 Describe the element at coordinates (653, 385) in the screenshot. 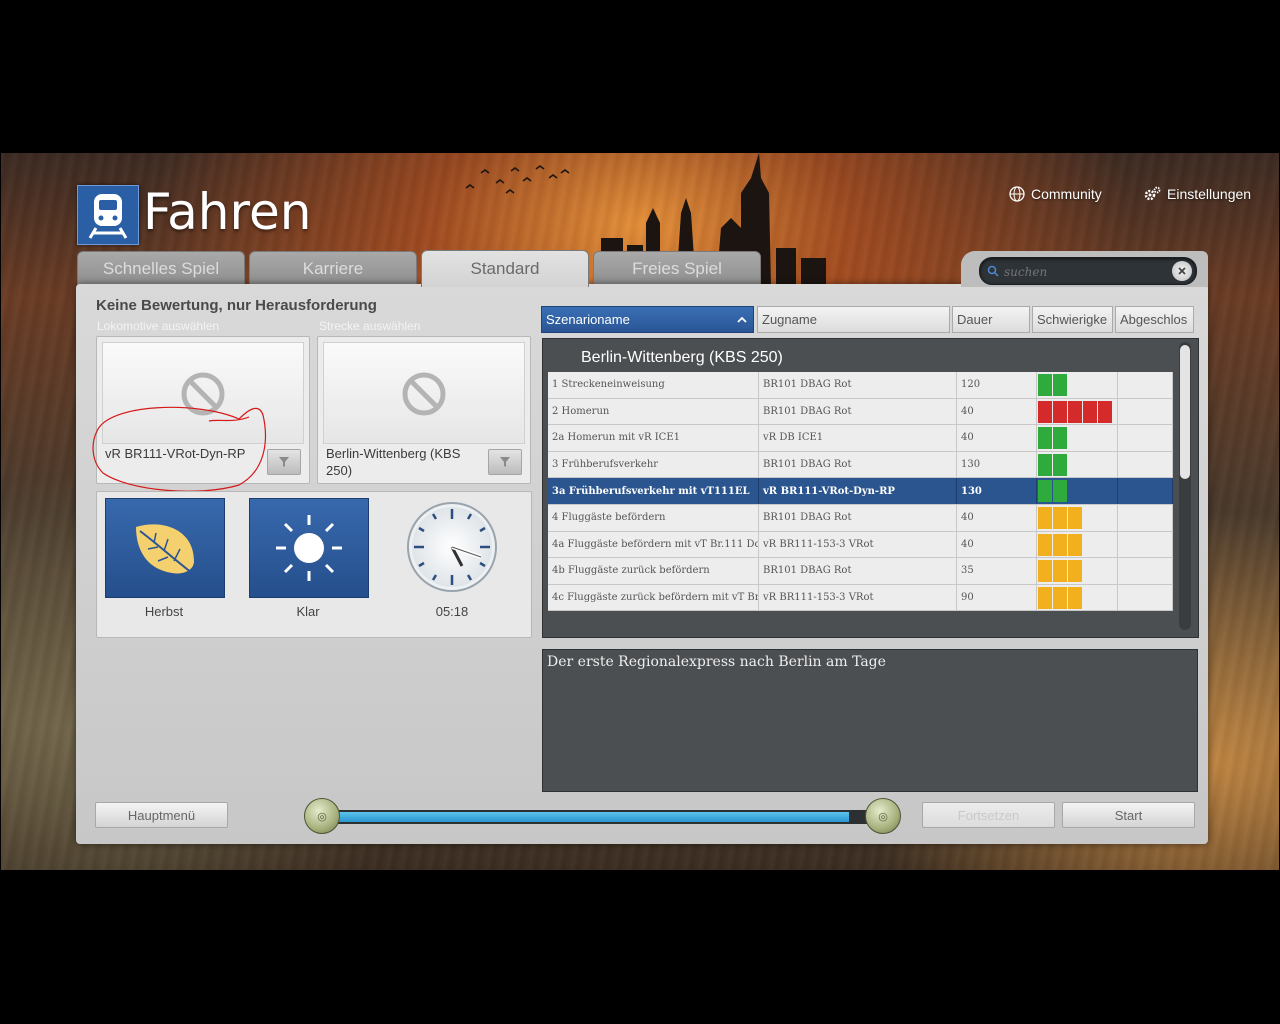

I see `scenario-name-cell: 1 Streckeneinweisung` at that location.